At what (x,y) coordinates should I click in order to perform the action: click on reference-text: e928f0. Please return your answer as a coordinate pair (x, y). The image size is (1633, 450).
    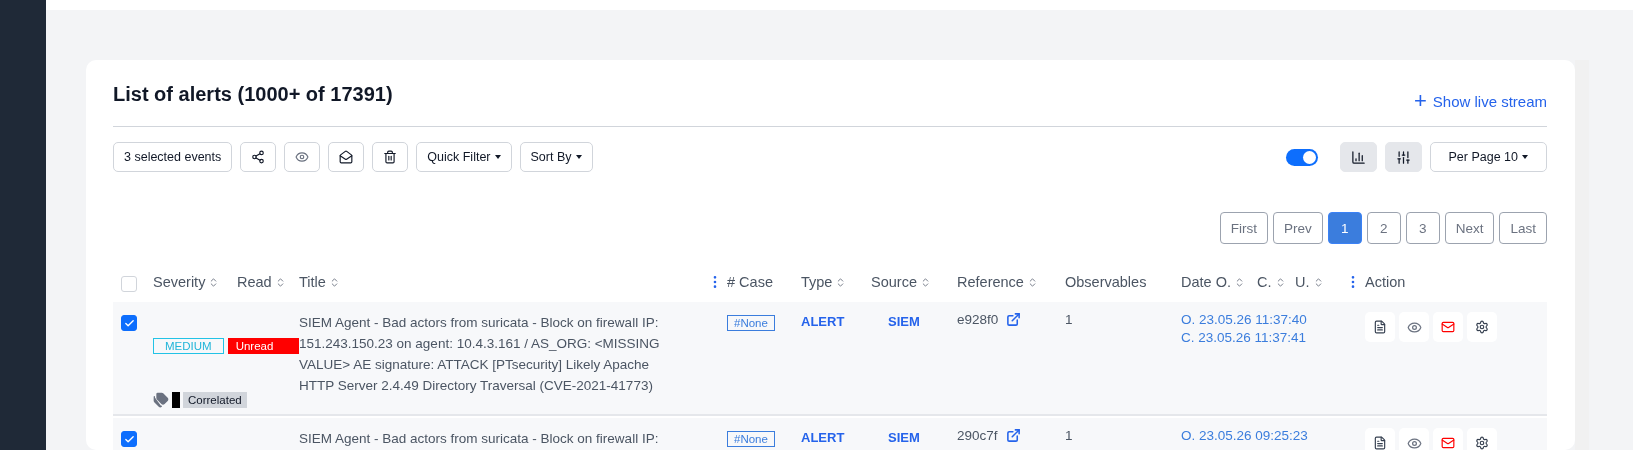
    Looking at the image, I should click on (978, 319).